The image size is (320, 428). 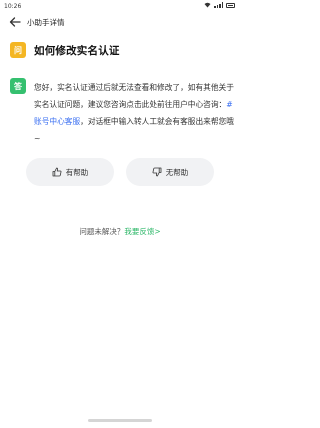 What do you see at coordinates (46, 22) in the screenshot?
I see `page-title: 小助手详情` at bounding box center [46, 22].